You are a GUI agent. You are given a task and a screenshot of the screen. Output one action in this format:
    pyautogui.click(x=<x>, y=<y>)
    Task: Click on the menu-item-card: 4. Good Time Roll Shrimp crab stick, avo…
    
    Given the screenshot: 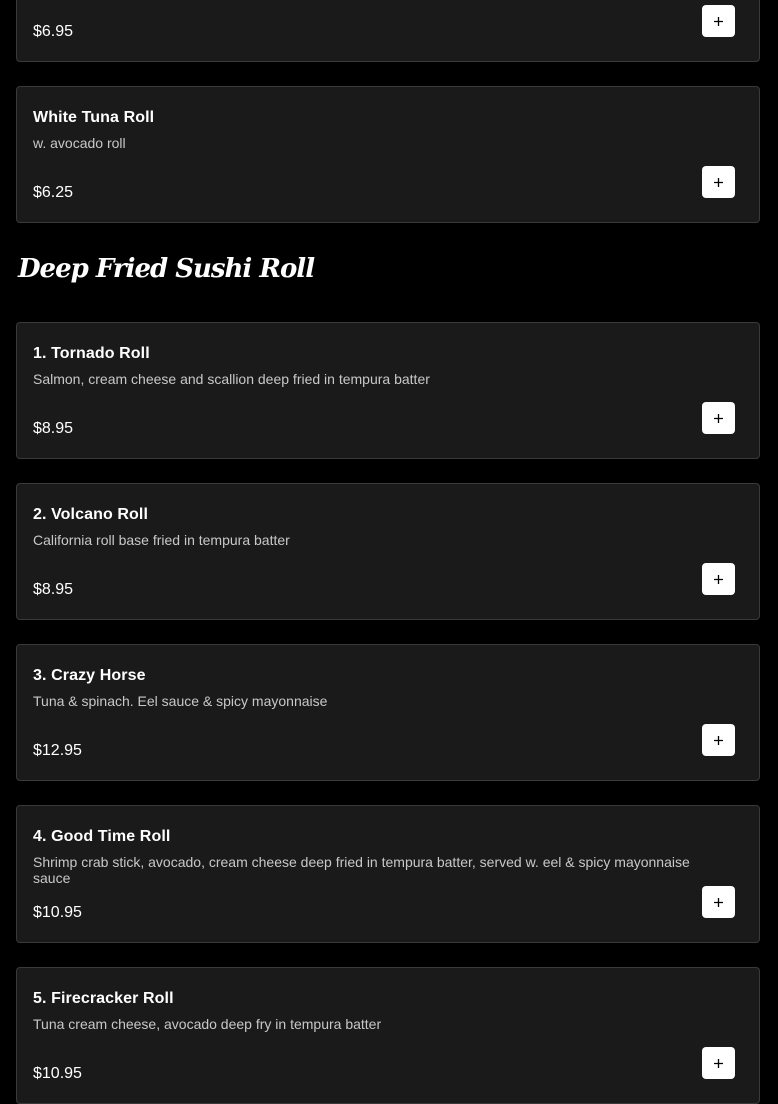 What is the action you would take?
    pyautogui.click(x=388, y=874)
    